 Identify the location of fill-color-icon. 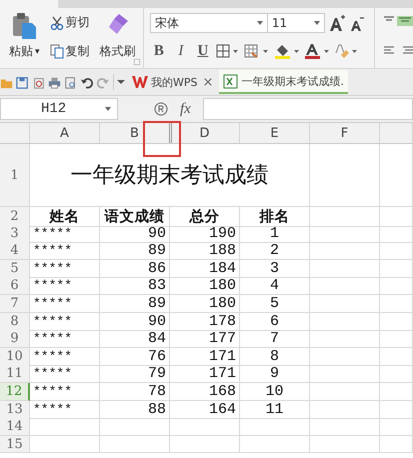
(287, 51).